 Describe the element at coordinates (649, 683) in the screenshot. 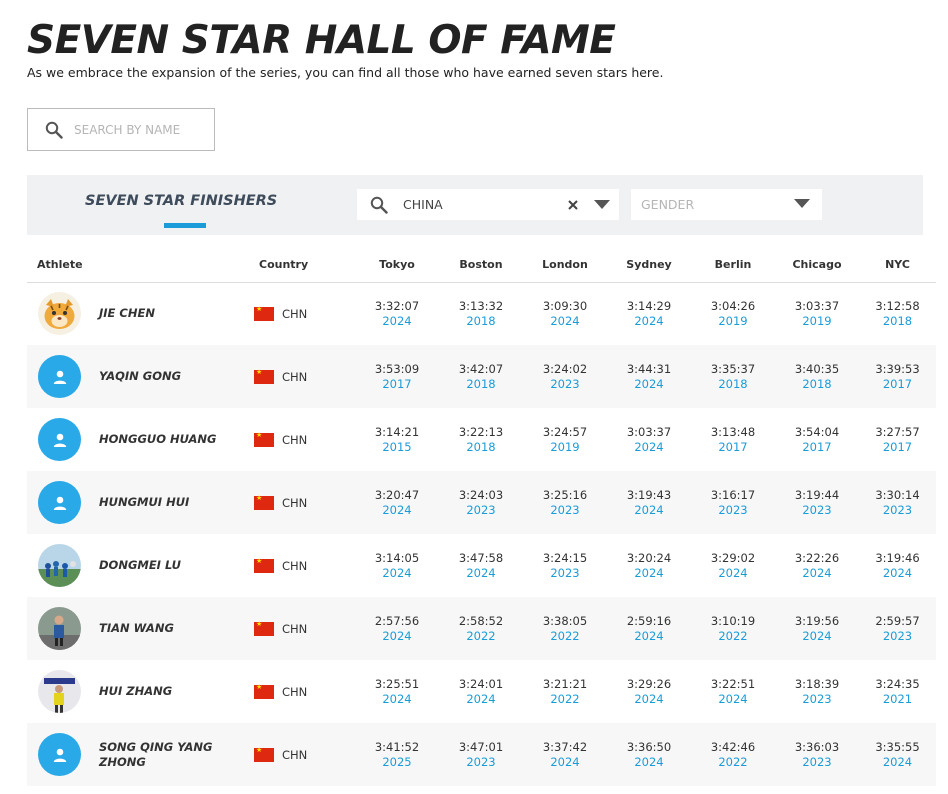

I see `finish-time: 3:29:26` at that location.